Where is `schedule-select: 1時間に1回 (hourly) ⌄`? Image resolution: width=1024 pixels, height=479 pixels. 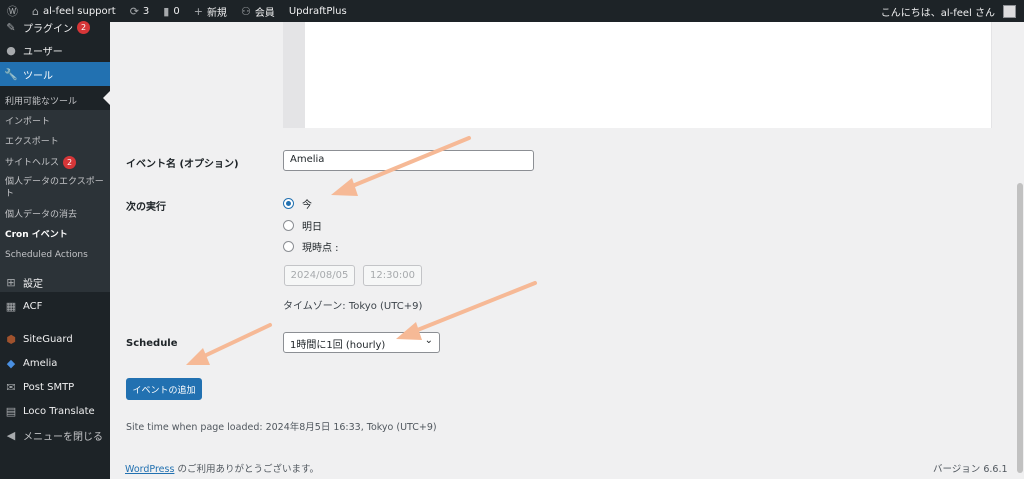 schedule-select: 1時間に1回 (hourly) ⌄ is located at coordinates (361, 342).